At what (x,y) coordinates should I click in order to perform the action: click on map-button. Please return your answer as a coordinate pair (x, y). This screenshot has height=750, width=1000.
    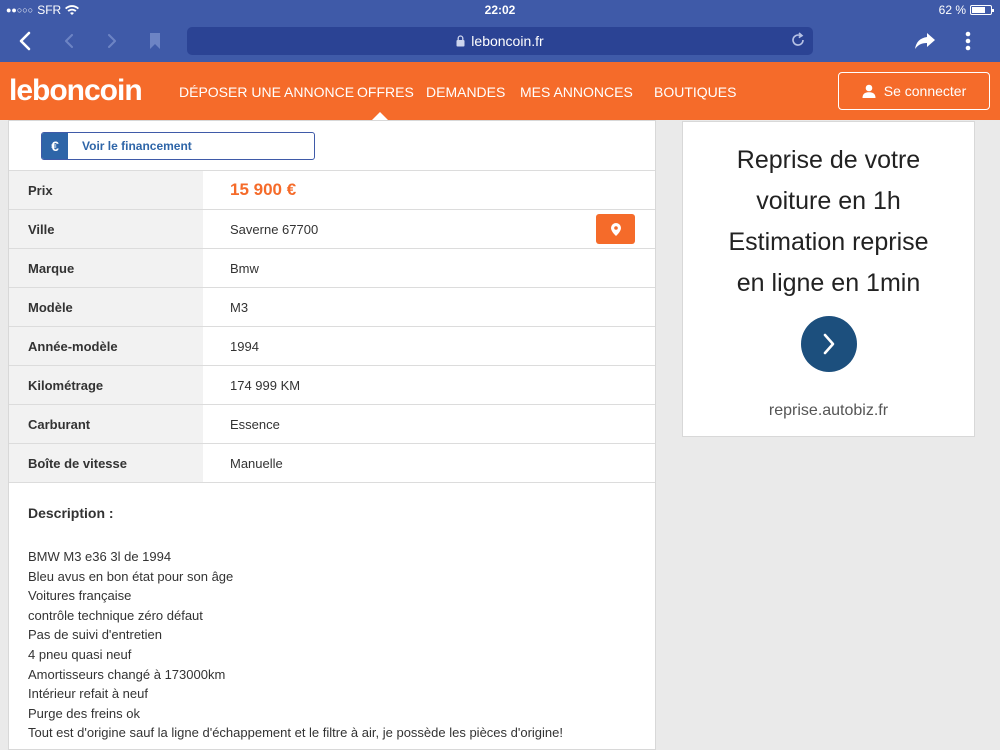
    Looking at the image, I should click on (615, 229).